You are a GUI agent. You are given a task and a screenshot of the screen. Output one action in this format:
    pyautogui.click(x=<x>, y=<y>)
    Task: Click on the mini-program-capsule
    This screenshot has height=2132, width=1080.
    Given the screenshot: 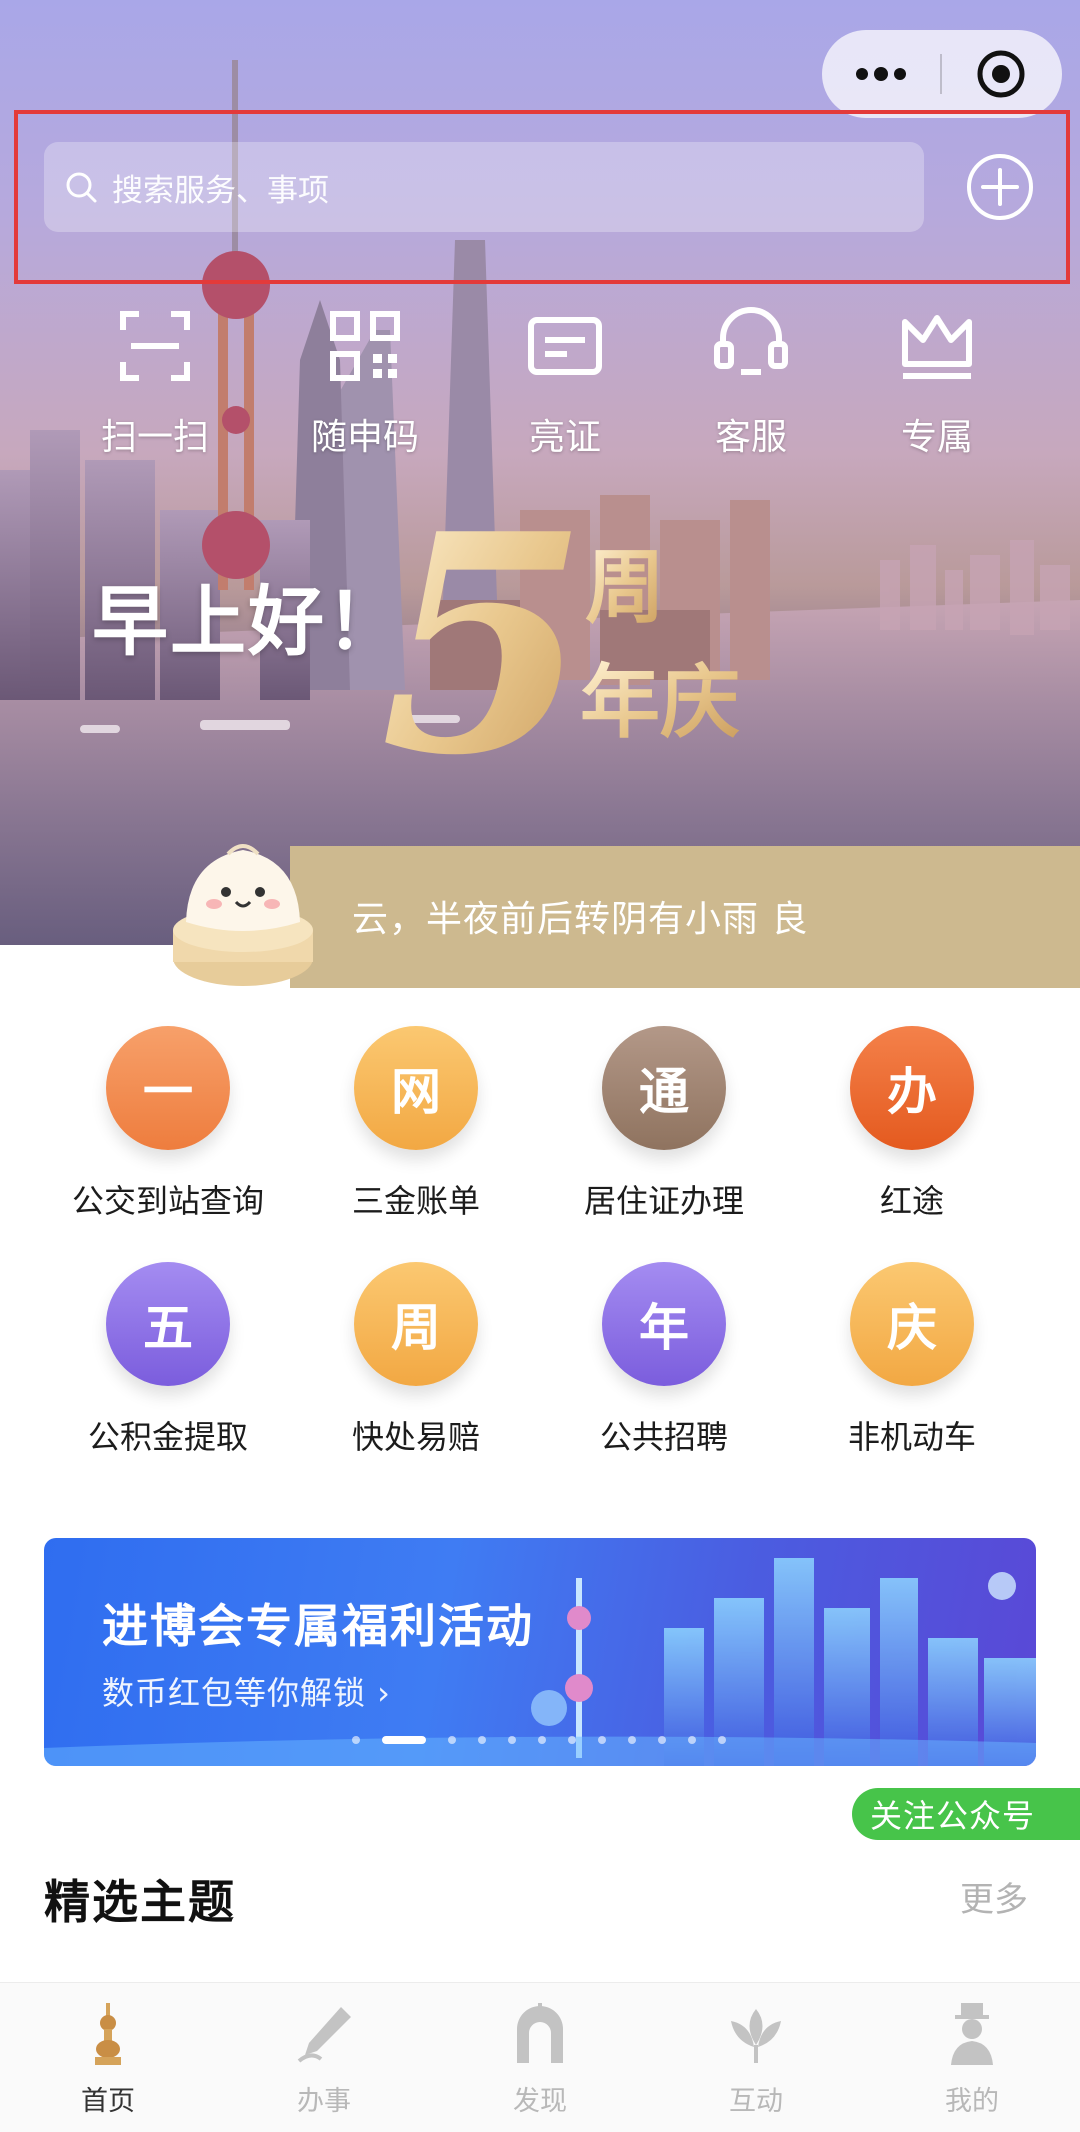 What is the action you would take?
    pyautogui.click(x=942, y=74)
    